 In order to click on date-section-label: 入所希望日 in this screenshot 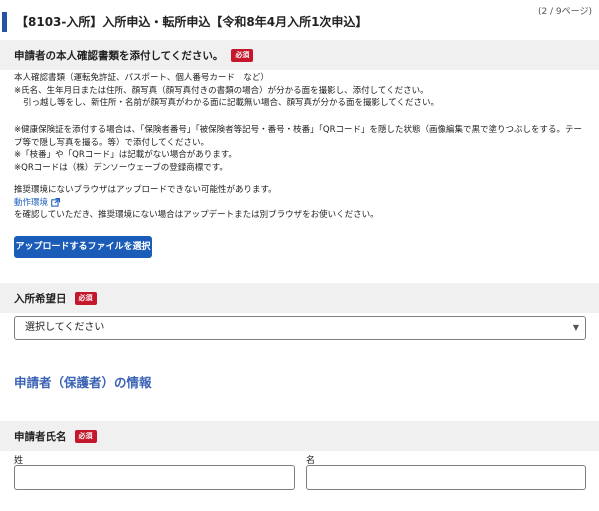, I will do `click(40, 298)`.